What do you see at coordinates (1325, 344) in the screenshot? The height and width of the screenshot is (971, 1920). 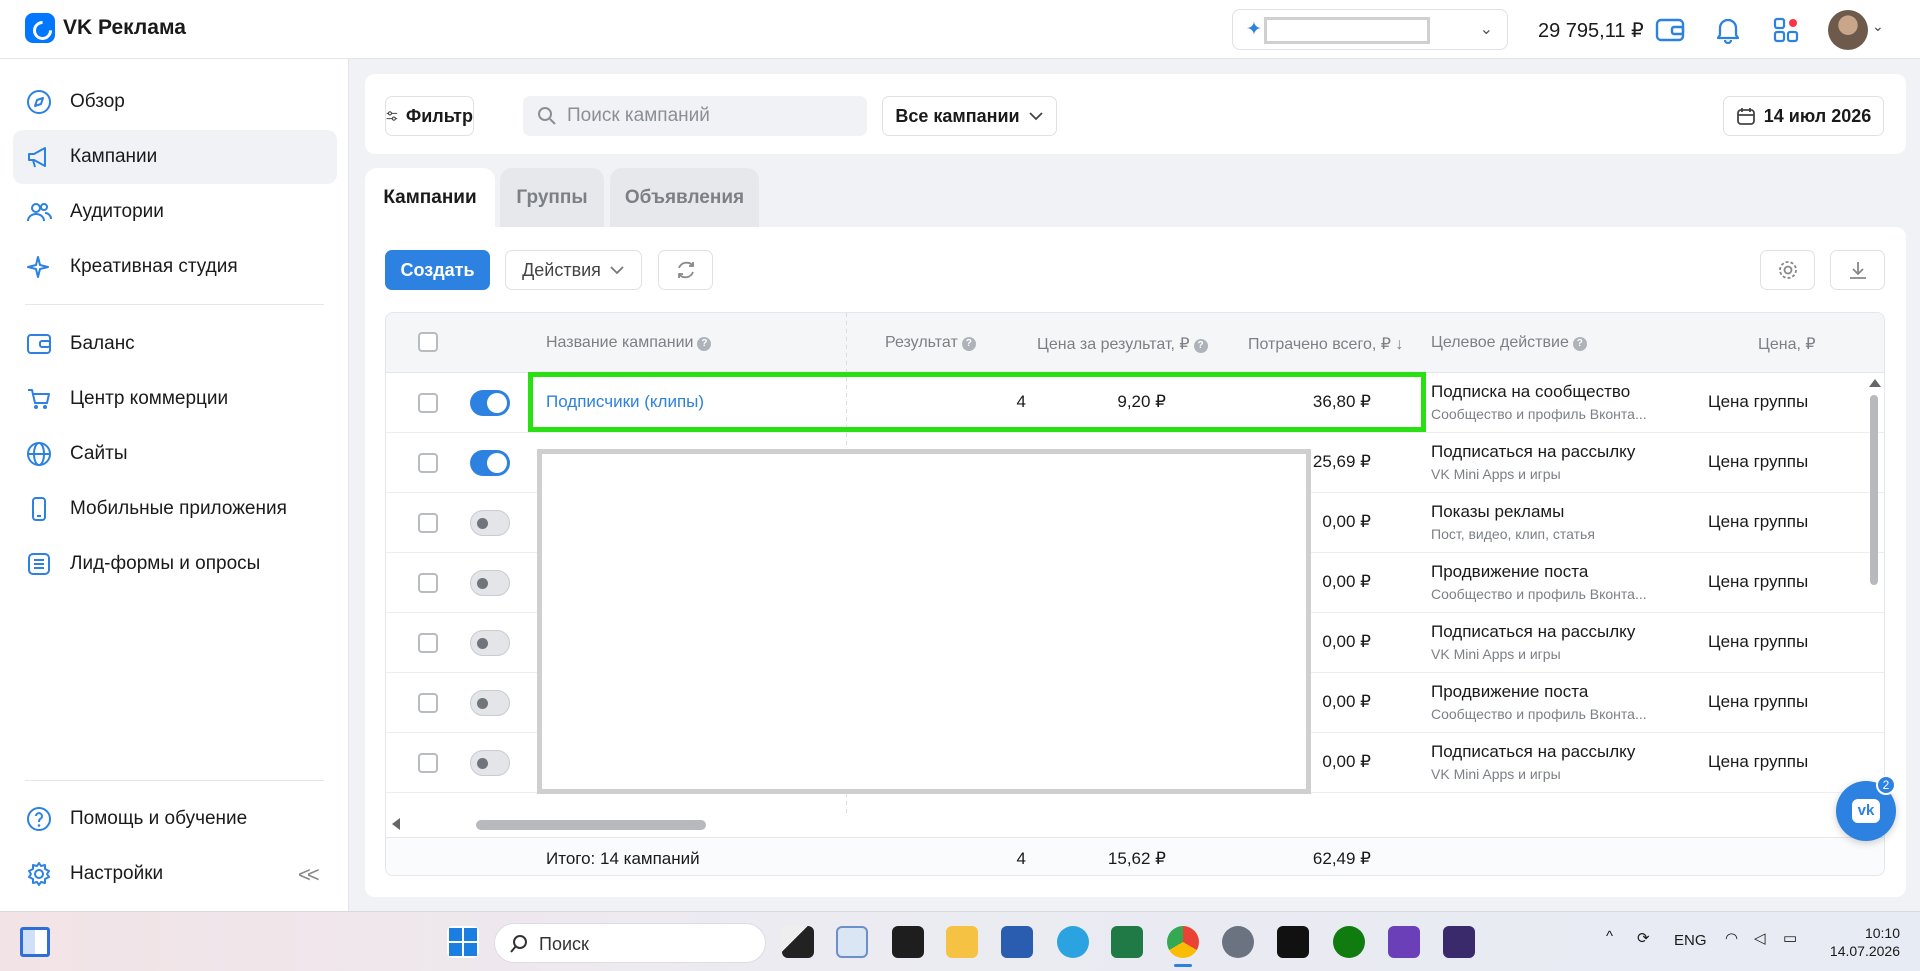 I see `column-header-spent: Потрачено всего, ₽ ↓` at bounding box center [1325, 344].